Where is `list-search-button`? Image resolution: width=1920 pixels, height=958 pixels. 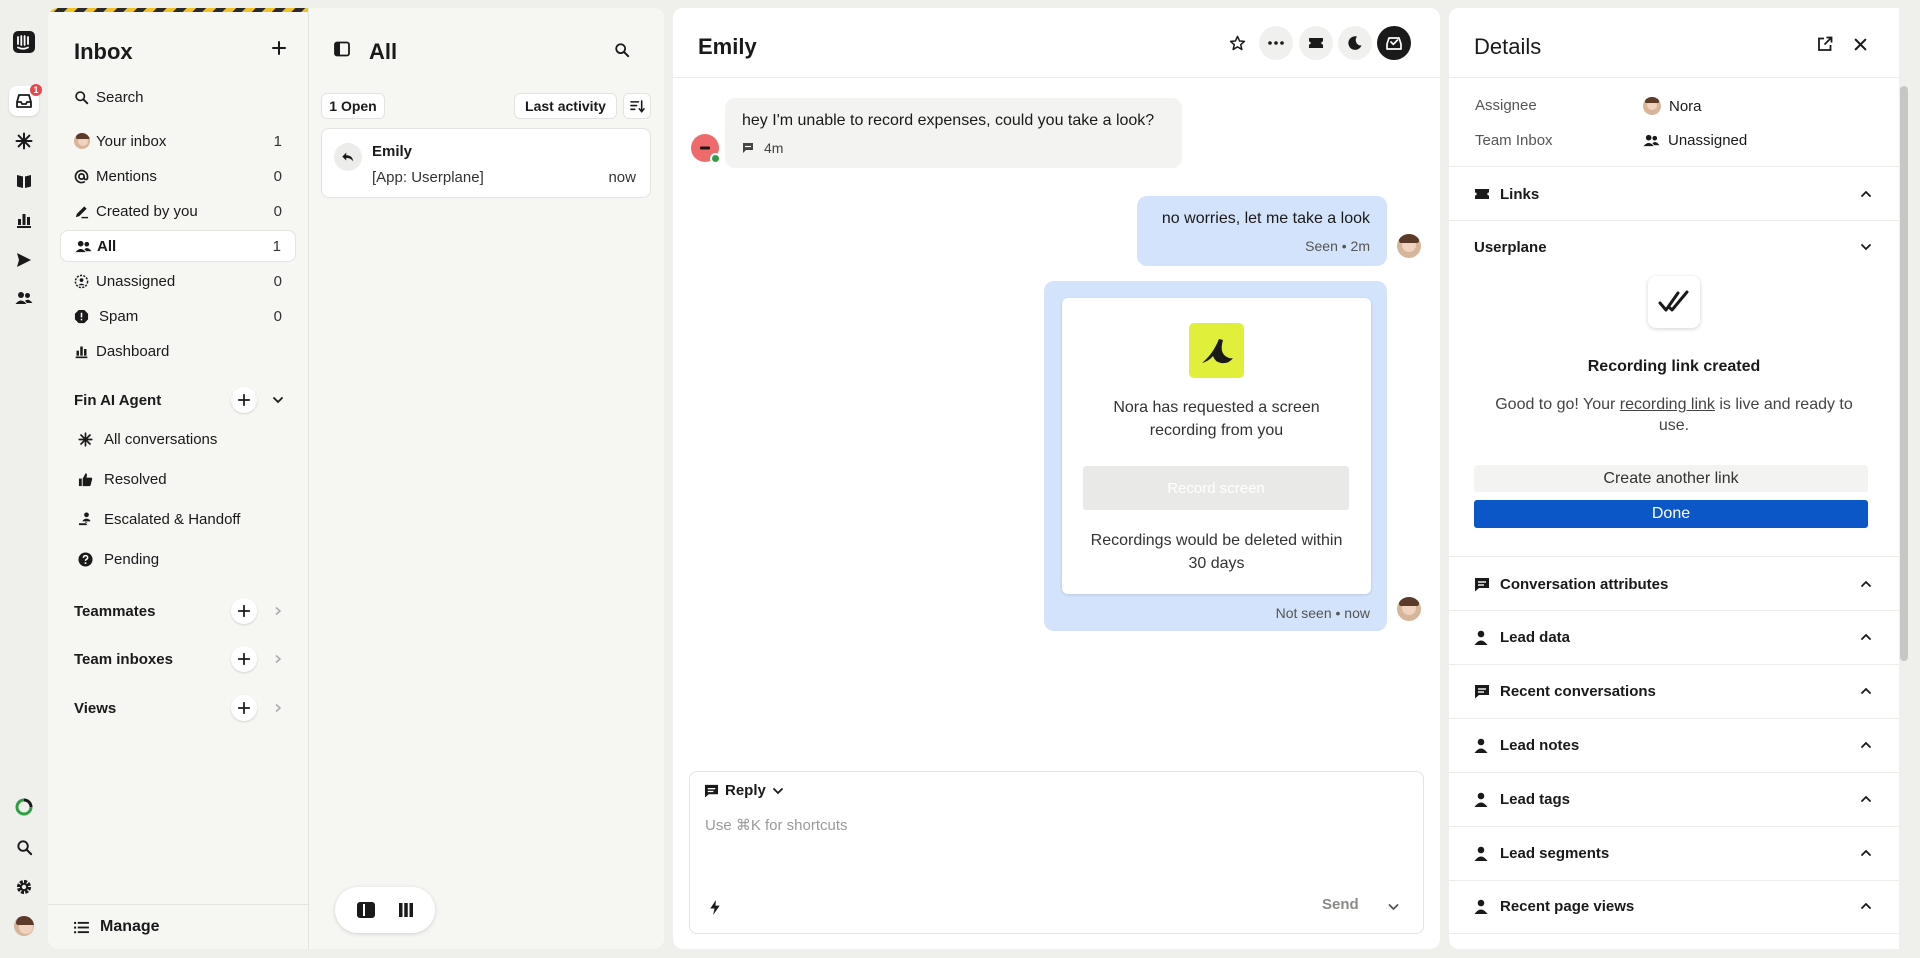 list-search-button is located at coordinates (622, 50).